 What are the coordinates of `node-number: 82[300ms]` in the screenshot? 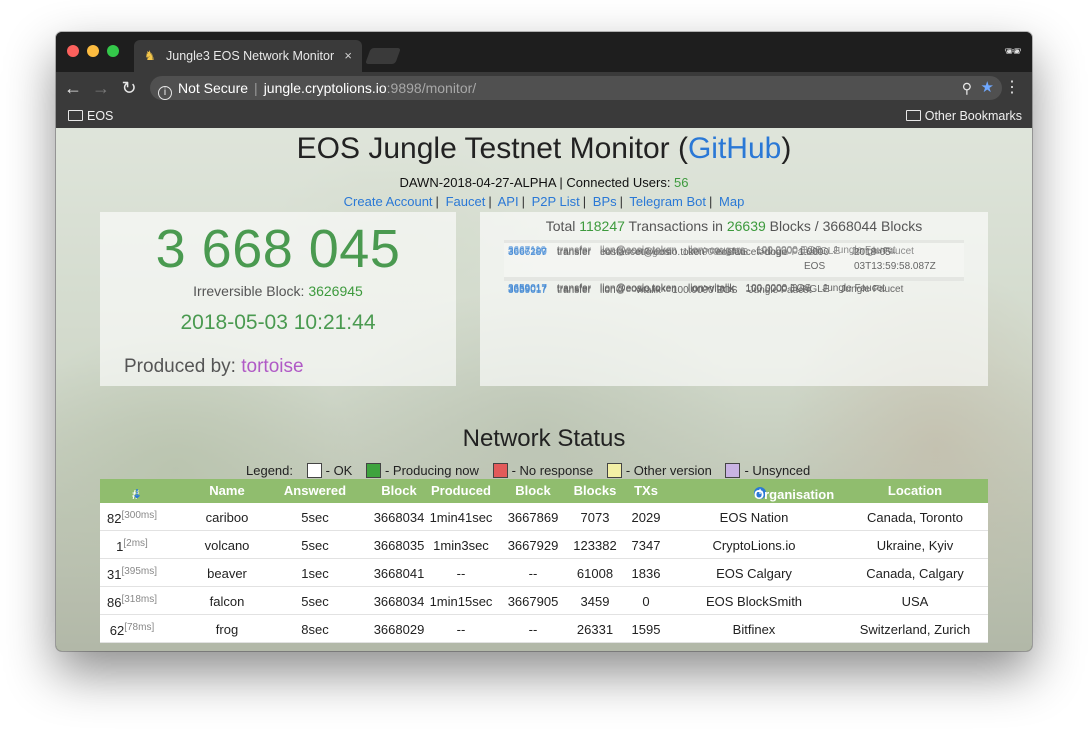 It's located at (132, 518).